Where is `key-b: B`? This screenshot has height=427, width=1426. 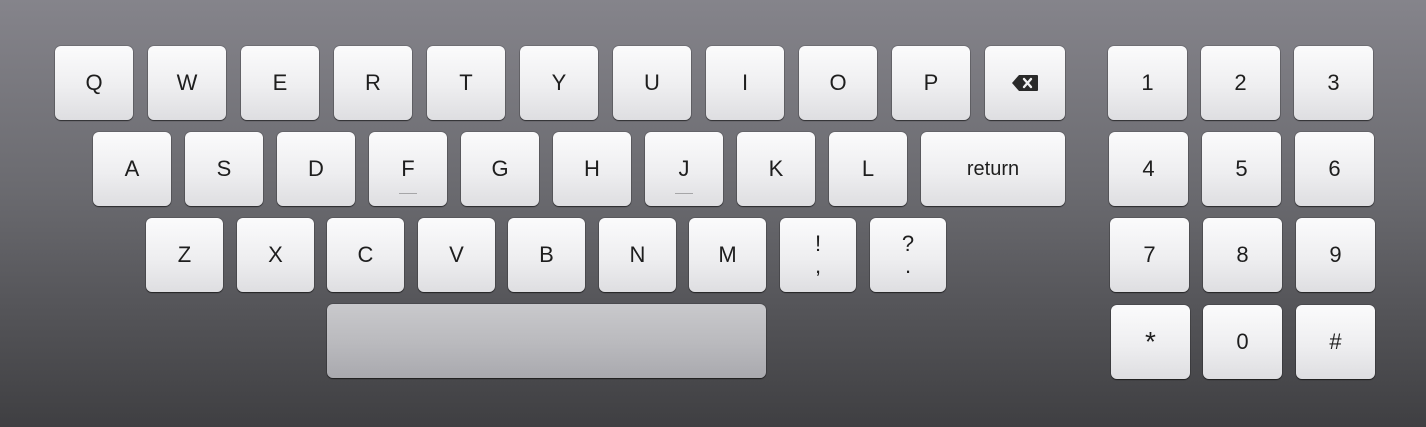 key-b: B is located at coordinates (546, 255).